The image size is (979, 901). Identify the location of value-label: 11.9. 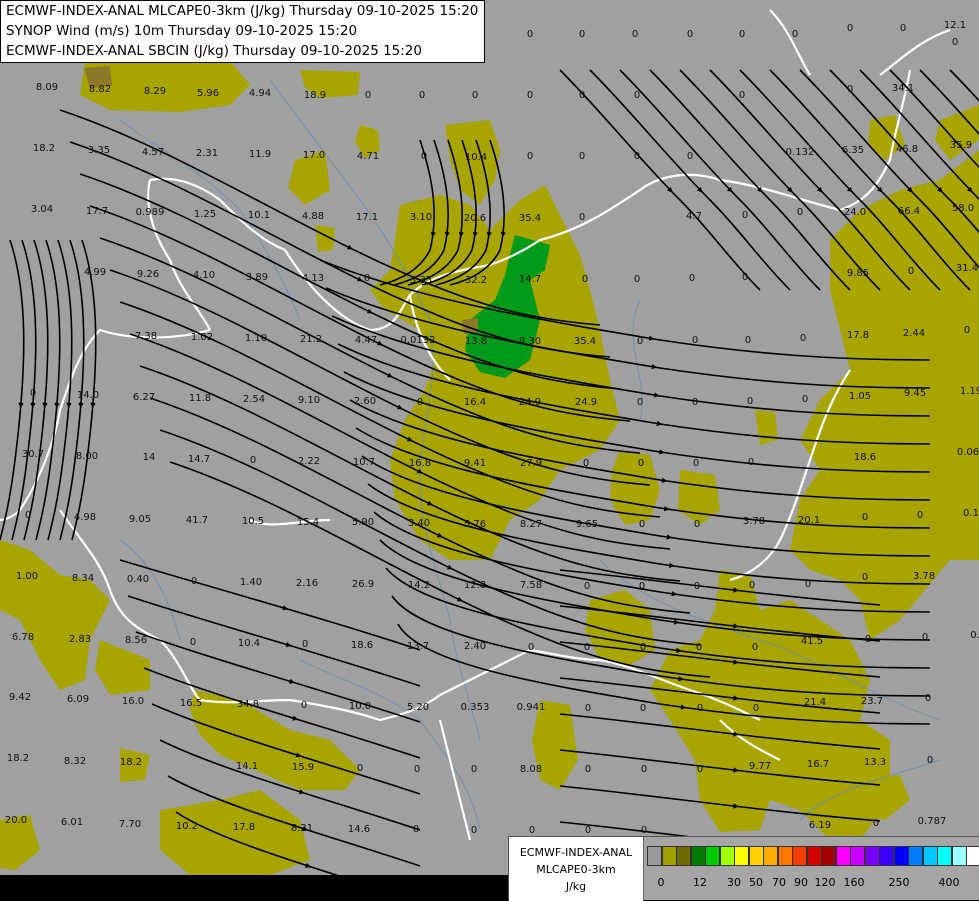
(260, 154).